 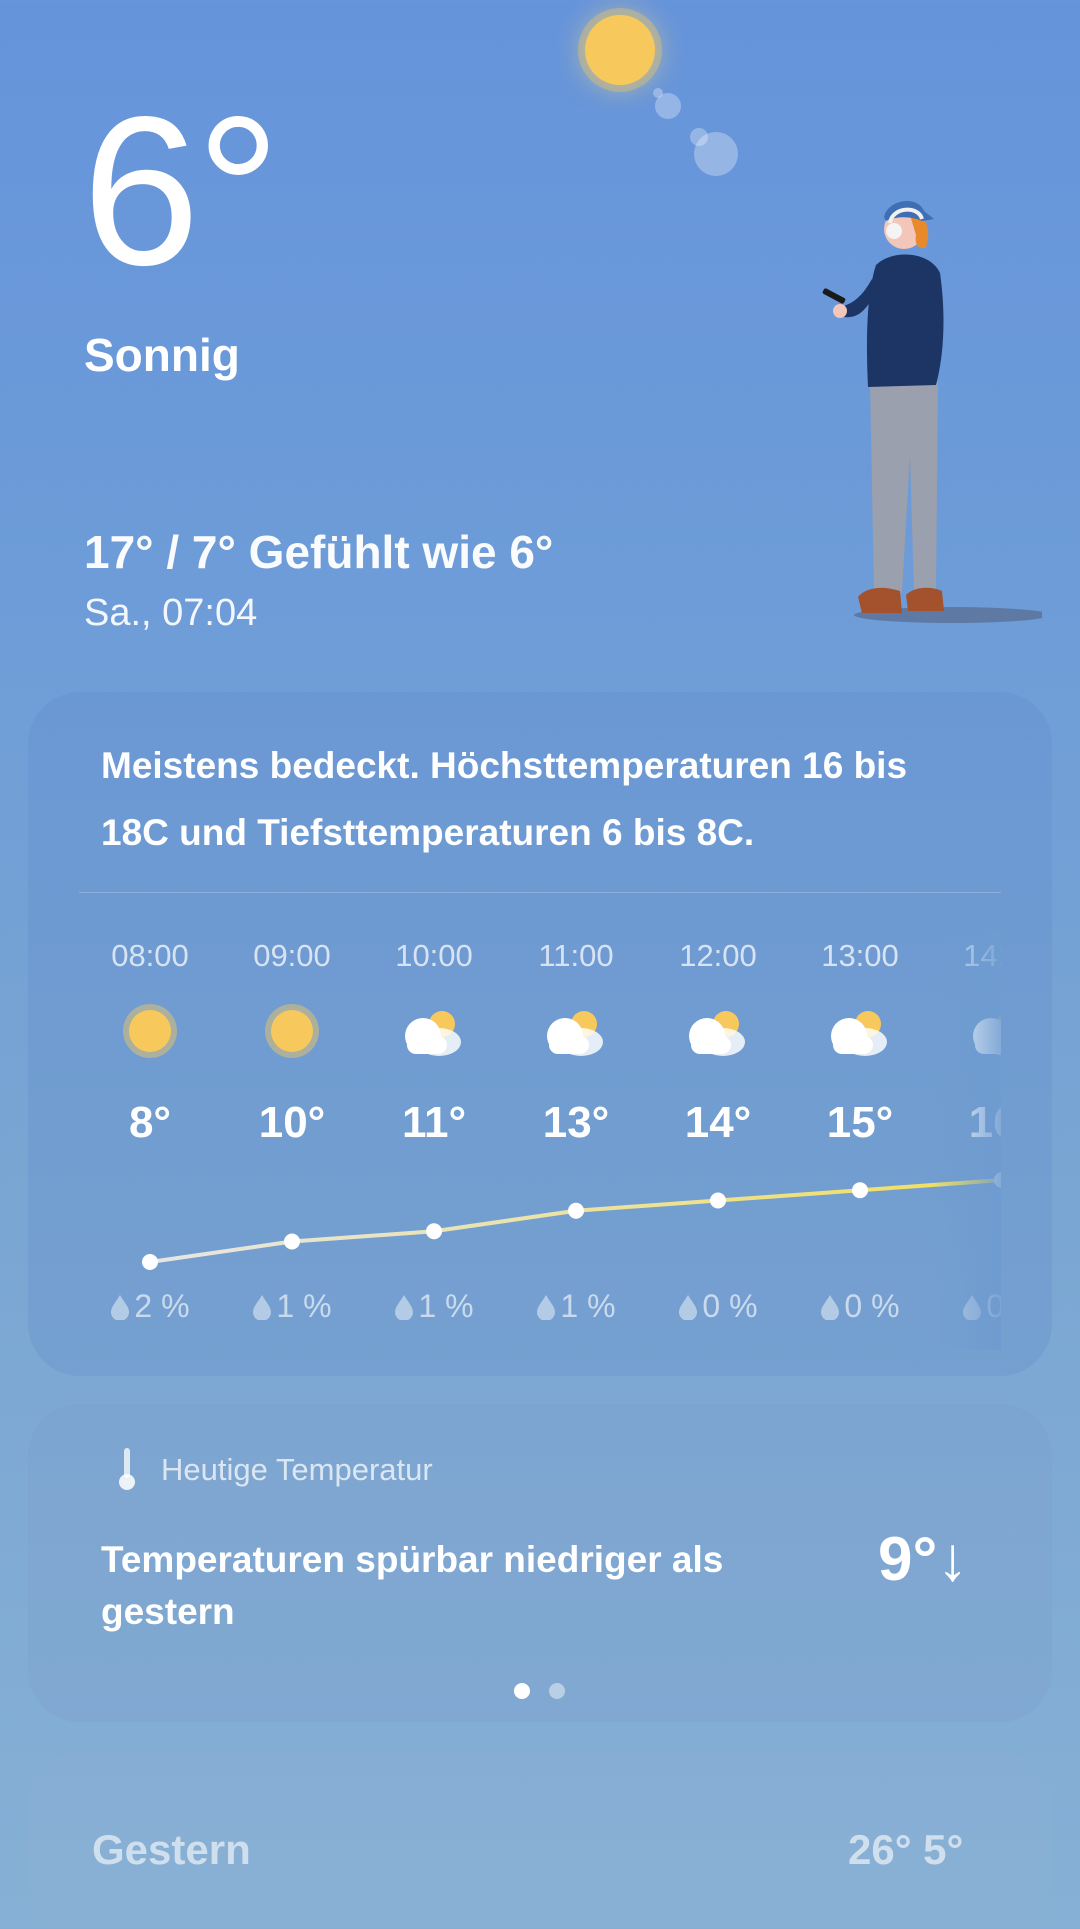 What do you see at coordinates (860, 1122) in the screenshot?
I see `hour-temperature: 15°` at bounding box center [860, 1122].